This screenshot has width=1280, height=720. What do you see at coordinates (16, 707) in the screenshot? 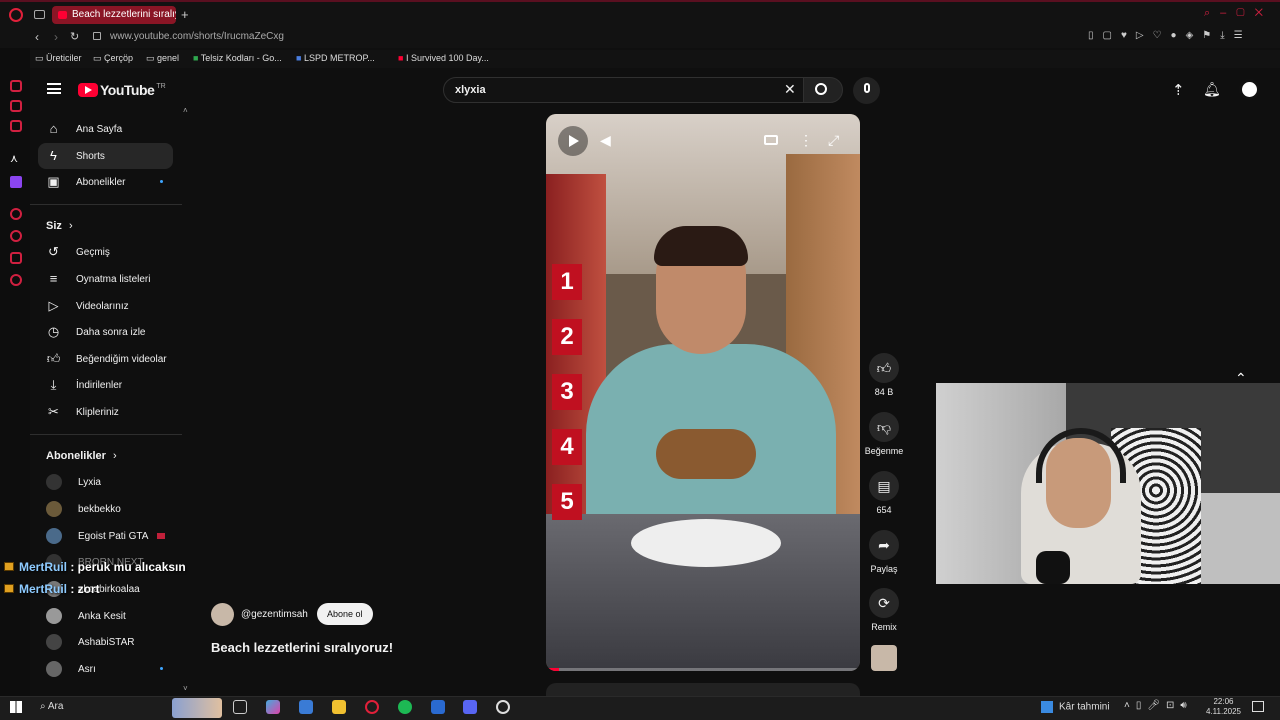
I see `windows-start-icon` at bounding box center [16, 707].